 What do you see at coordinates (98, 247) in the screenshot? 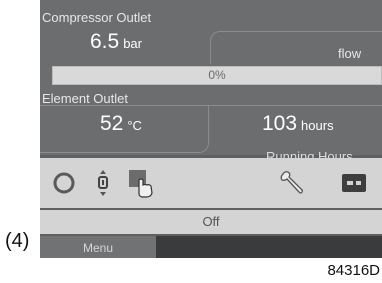
I see `menu-button: Menu` at bounding box center [98, 247].